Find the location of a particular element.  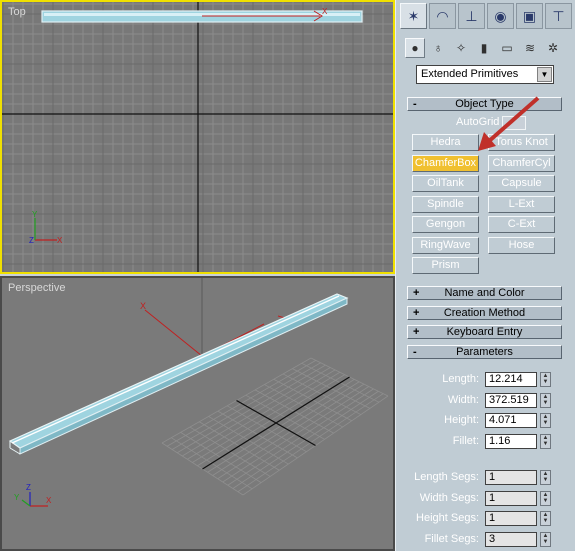

camera-icon: ▮ is located at coordinates (484, 48).